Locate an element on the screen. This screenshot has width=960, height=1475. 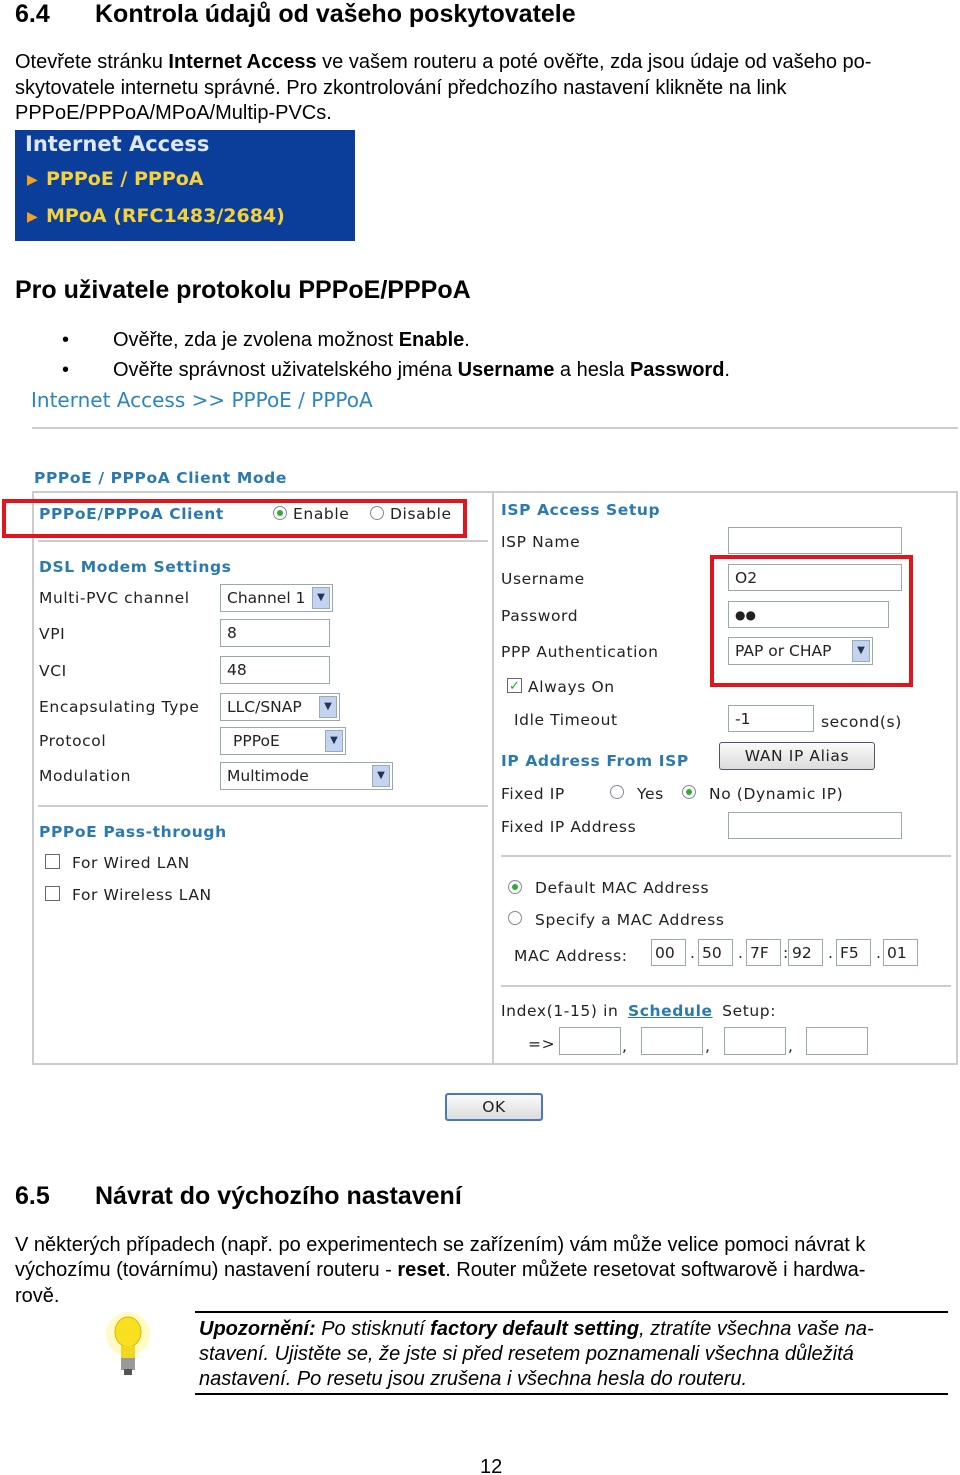
schedule-link: Schedule is located at coordinates (670, 1011).